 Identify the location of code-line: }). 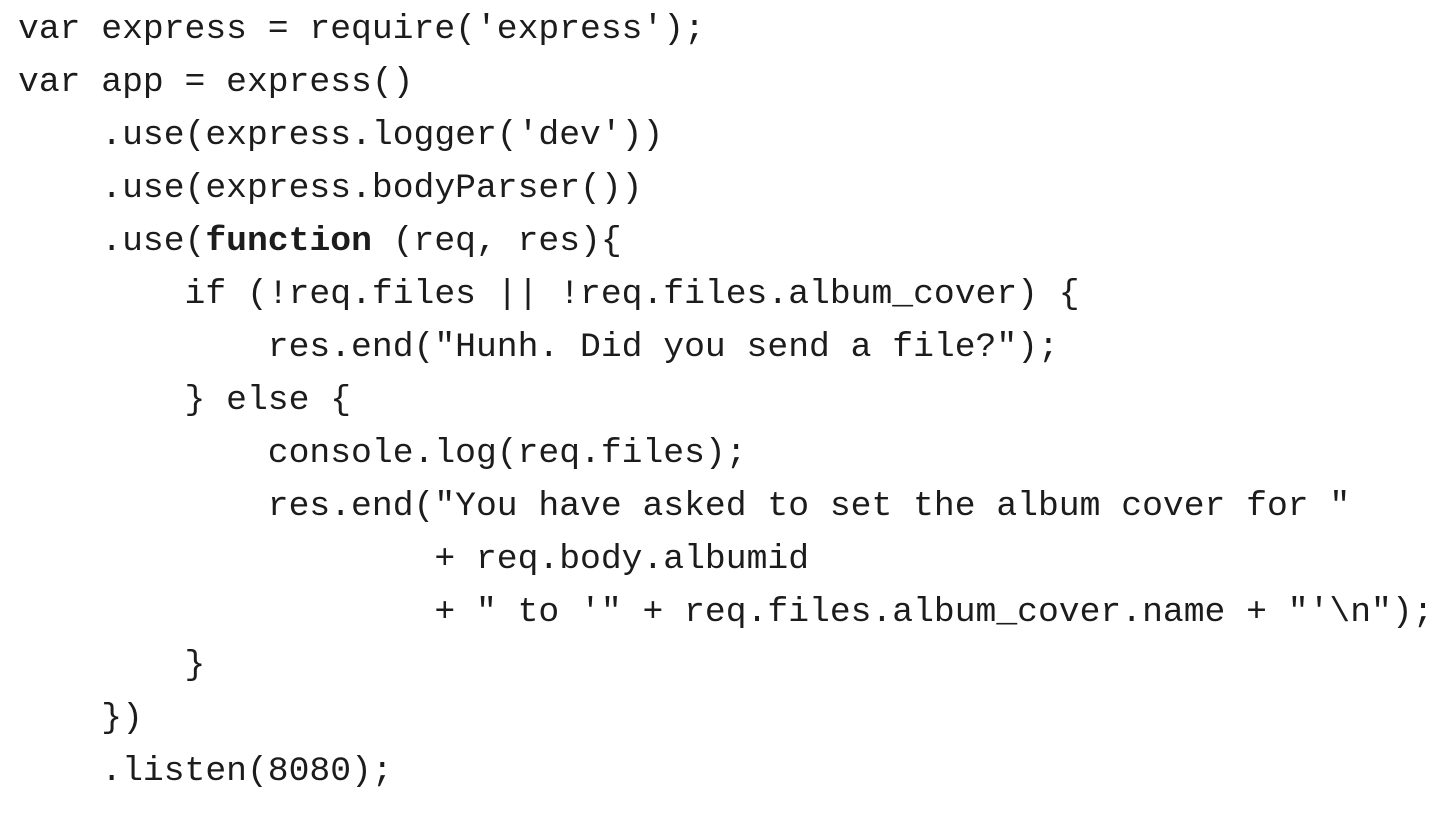
(728, 723).